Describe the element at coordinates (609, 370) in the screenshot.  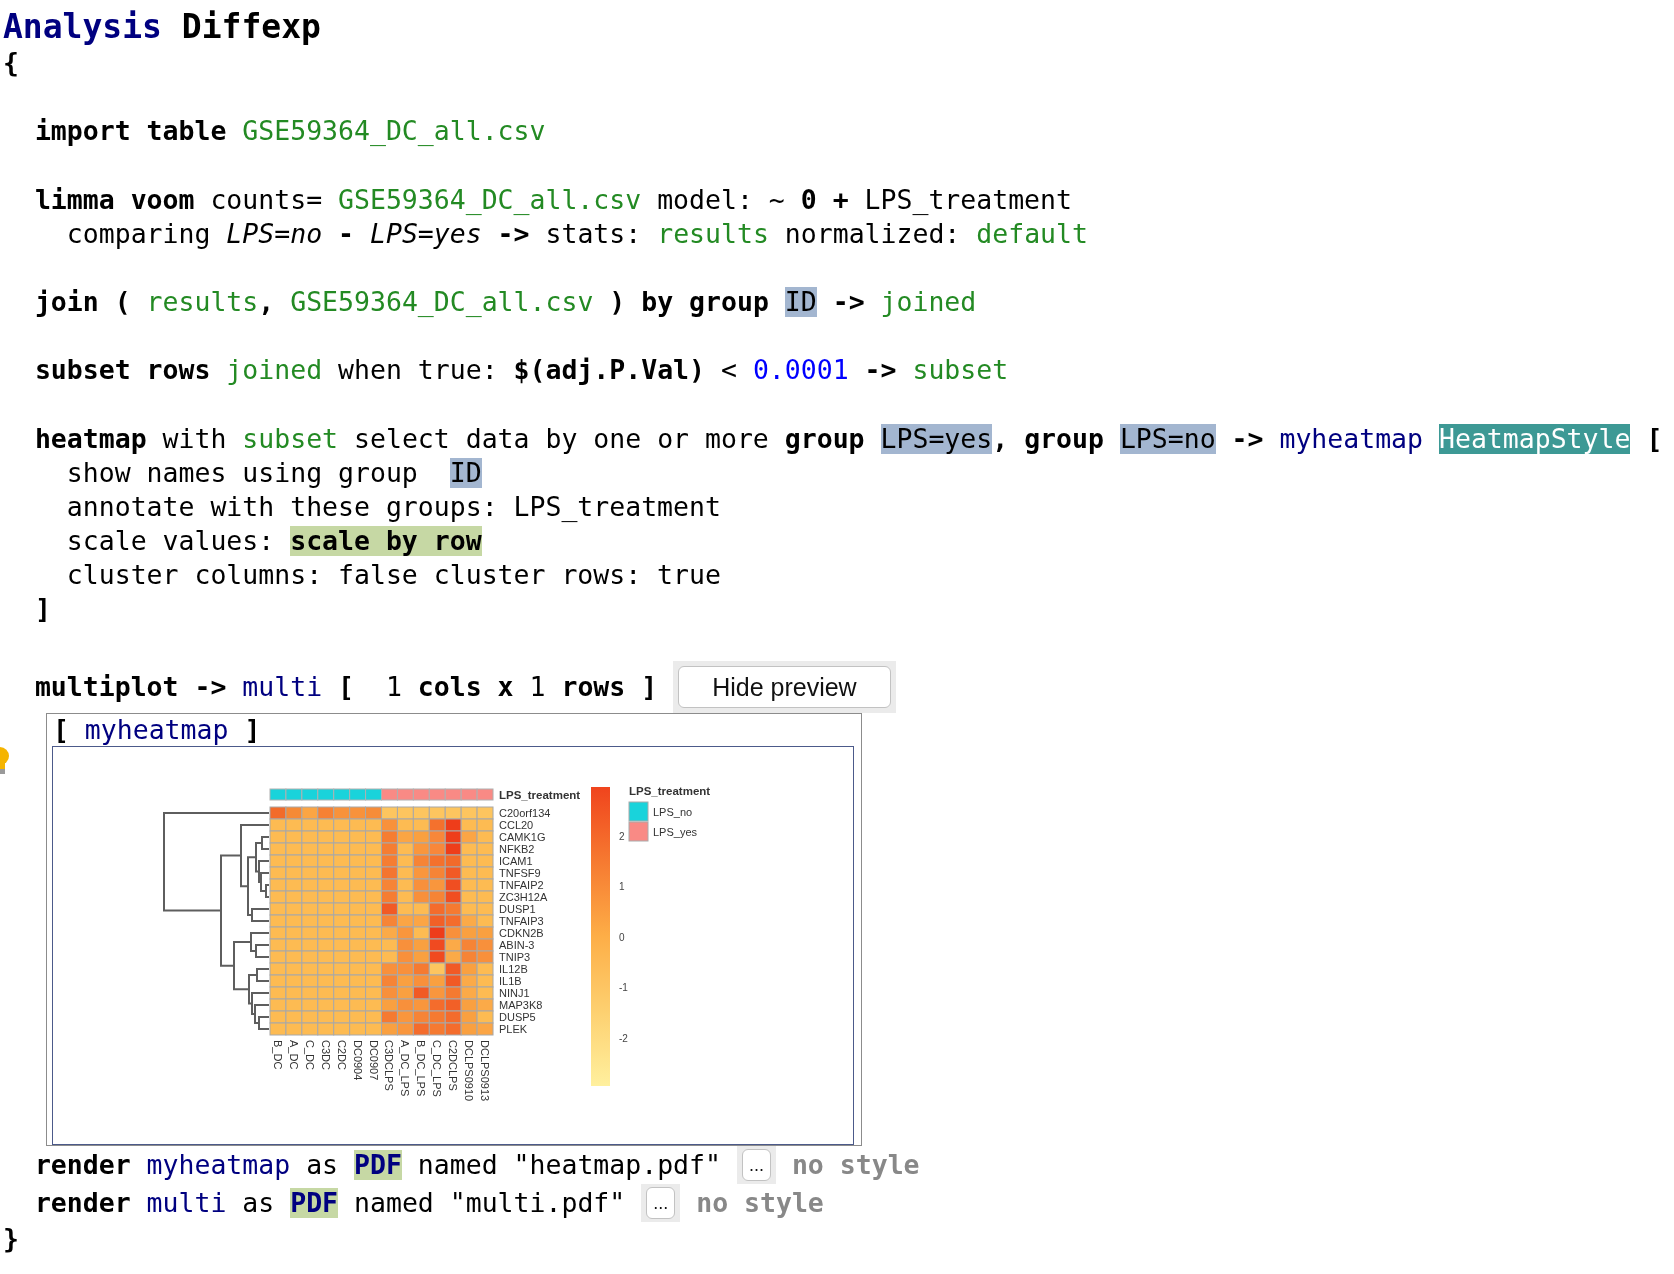
I see `code-keyword: $(adj.P.Val)` at that location.